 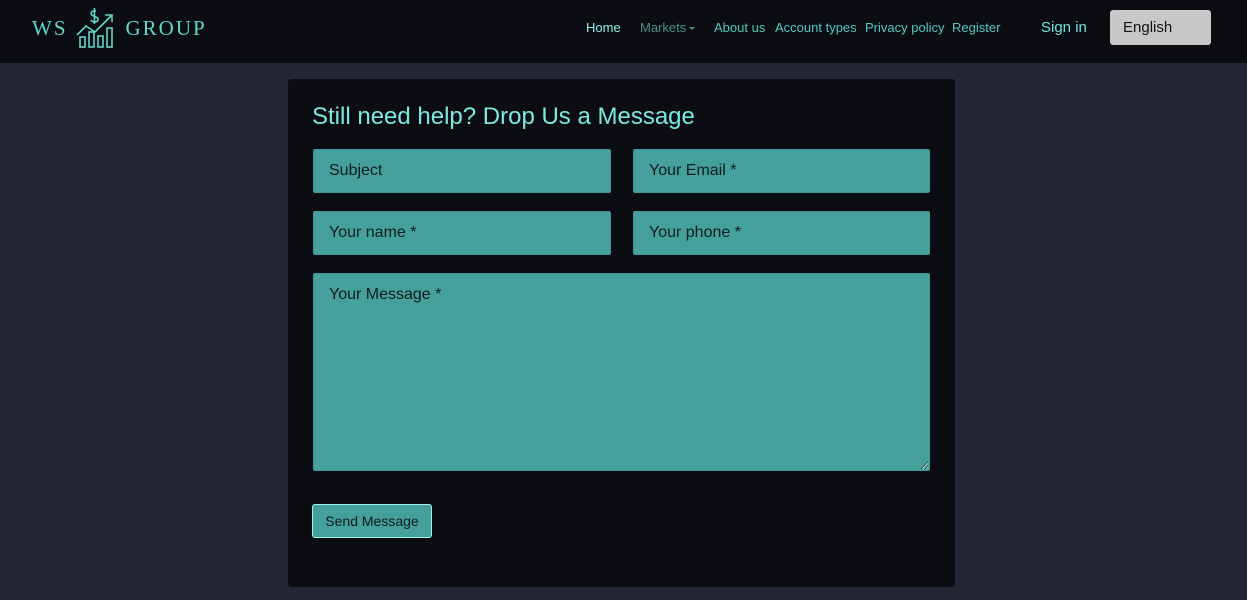 I want to click on sign-in-link: Sign in, so click(x=1064, y=27).